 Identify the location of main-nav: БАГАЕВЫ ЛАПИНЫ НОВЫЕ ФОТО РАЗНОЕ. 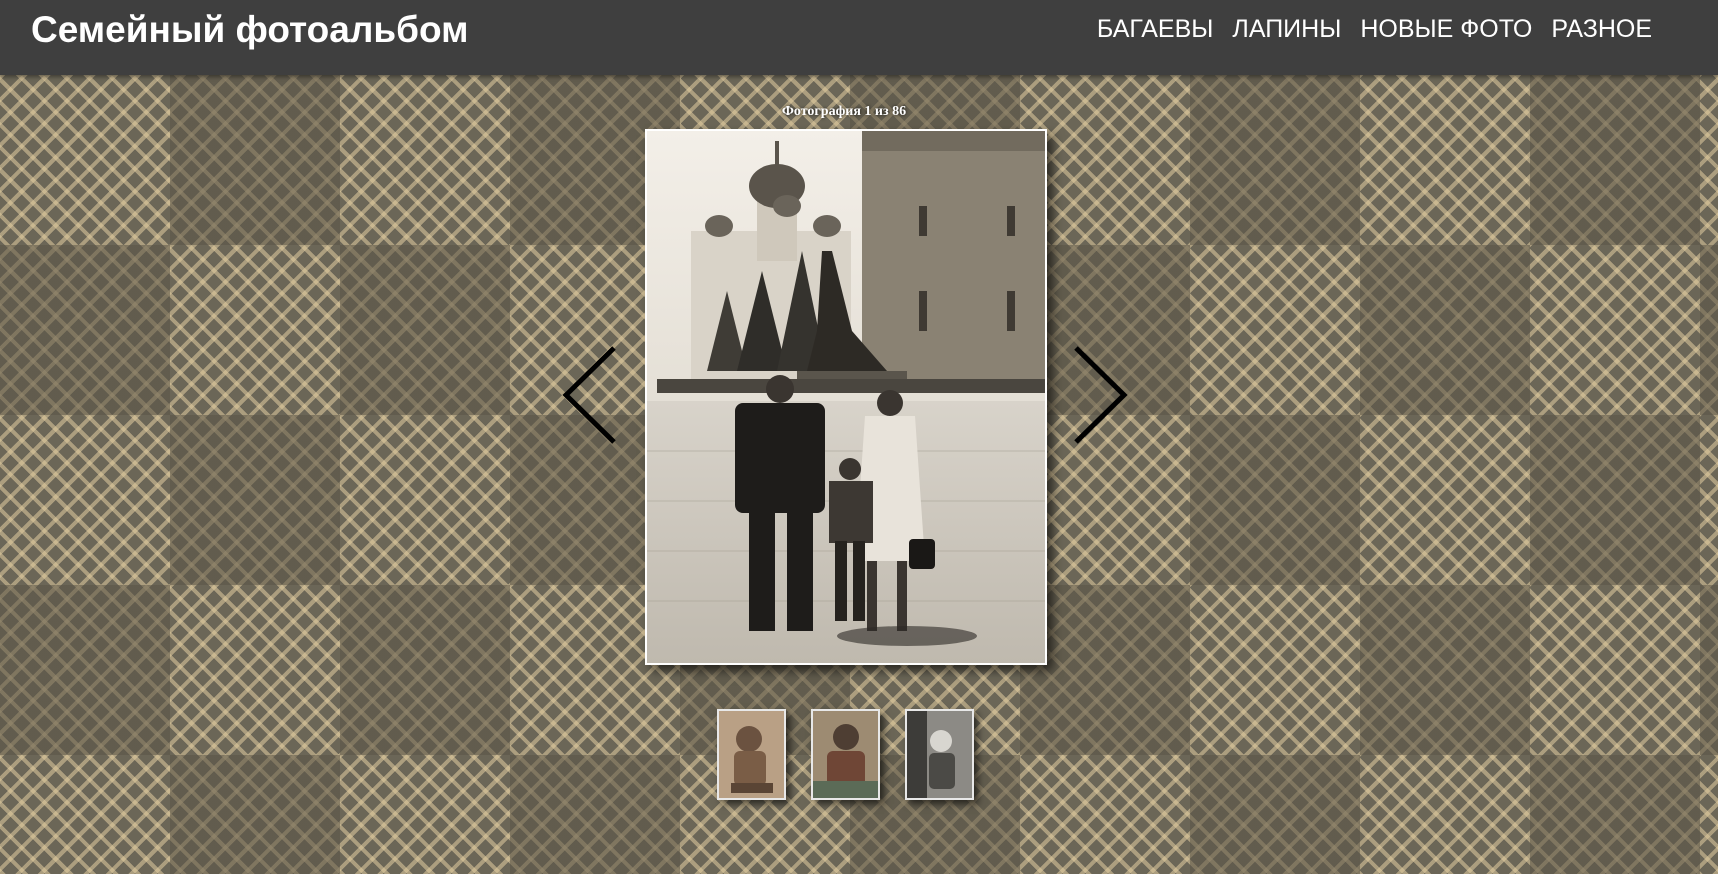
(1374, 29).